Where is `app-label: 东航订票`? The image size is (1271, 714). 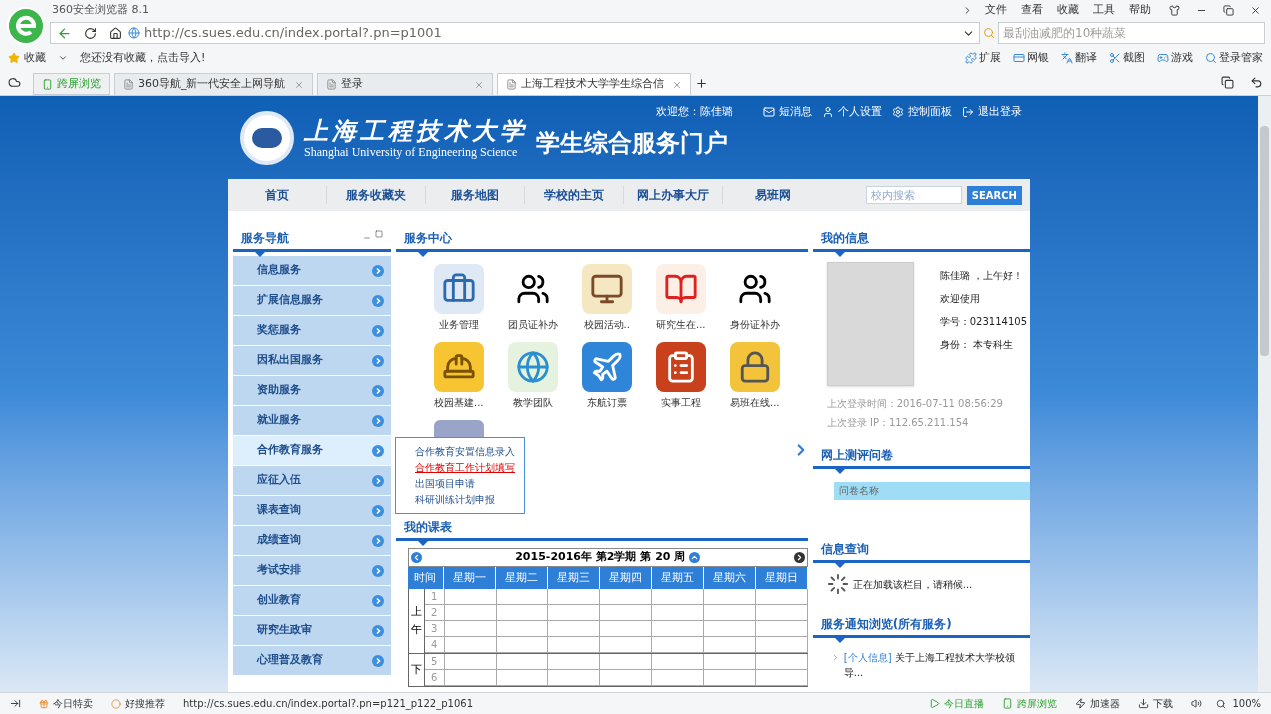
app-label: 东航订票 is located at coordinates (606, 402).